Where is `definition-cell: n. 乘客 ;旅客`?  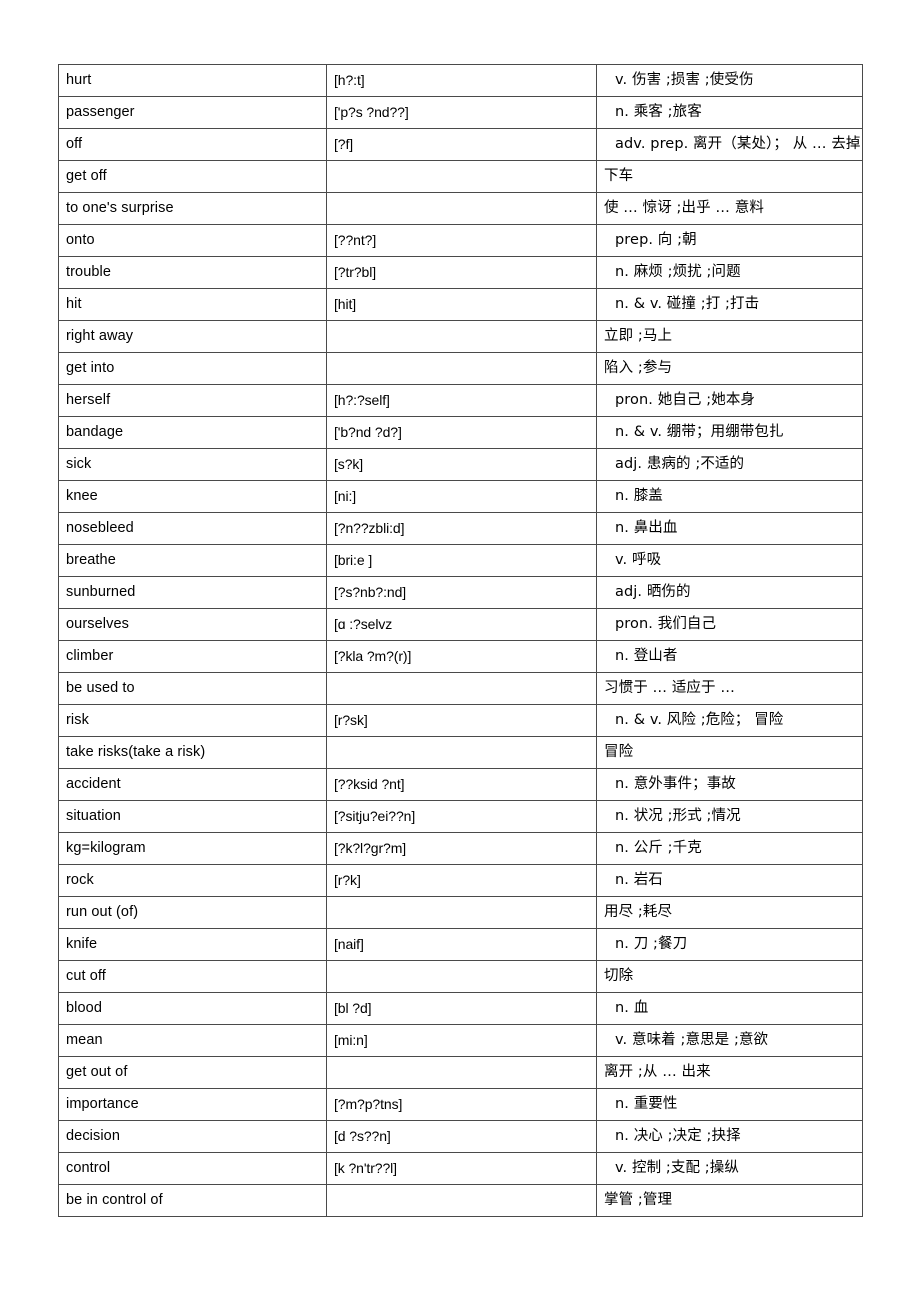
definition-cell: n. 乘客 ;旅客 is located at coordinates (729, 112).